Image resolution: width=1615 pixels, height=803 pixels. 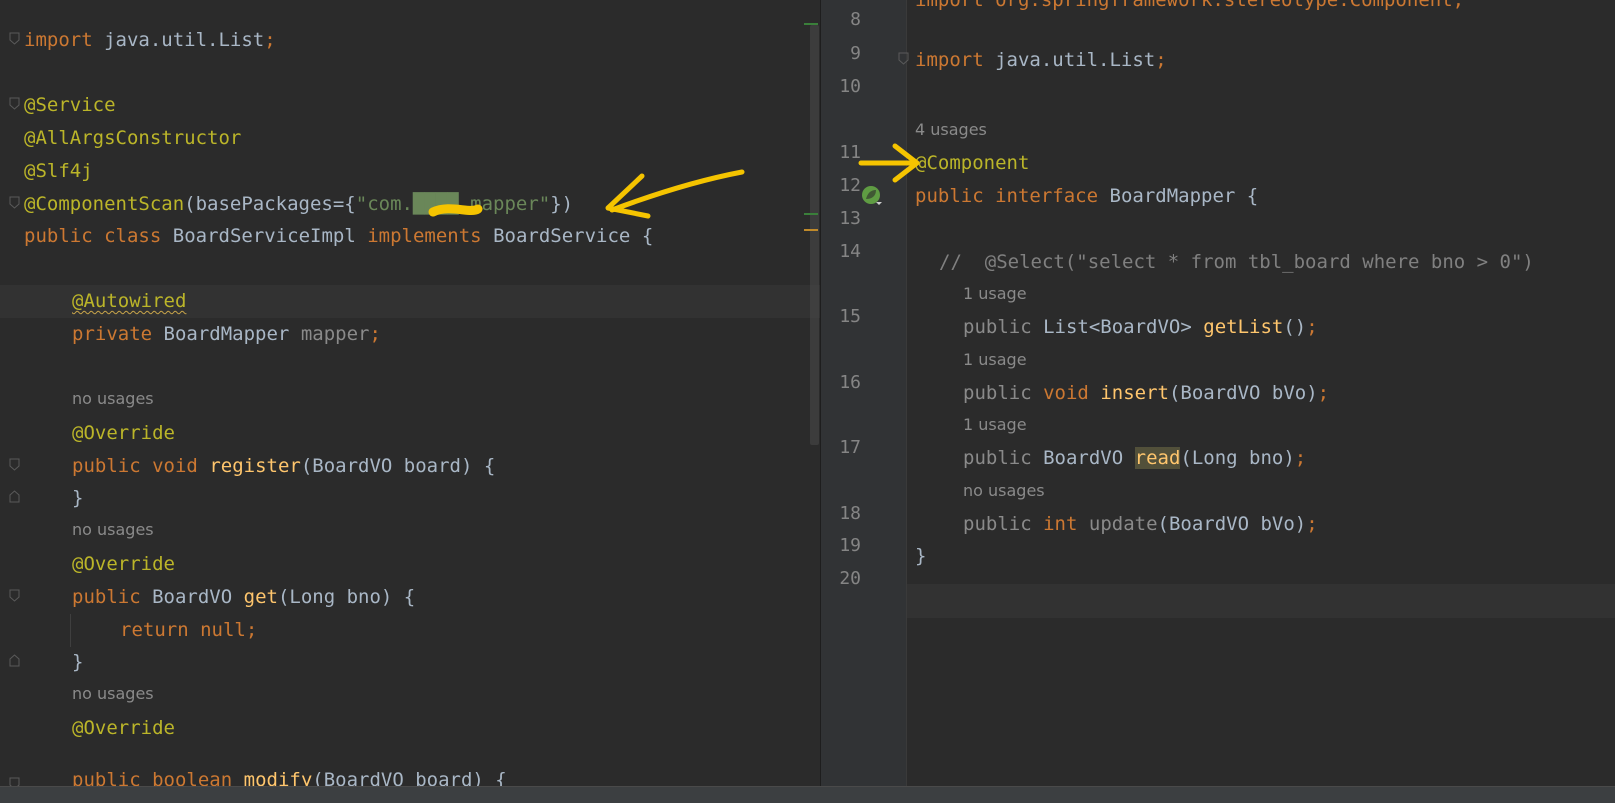 I want to click on code-line-return: return null;, so click(x=410, y=630).